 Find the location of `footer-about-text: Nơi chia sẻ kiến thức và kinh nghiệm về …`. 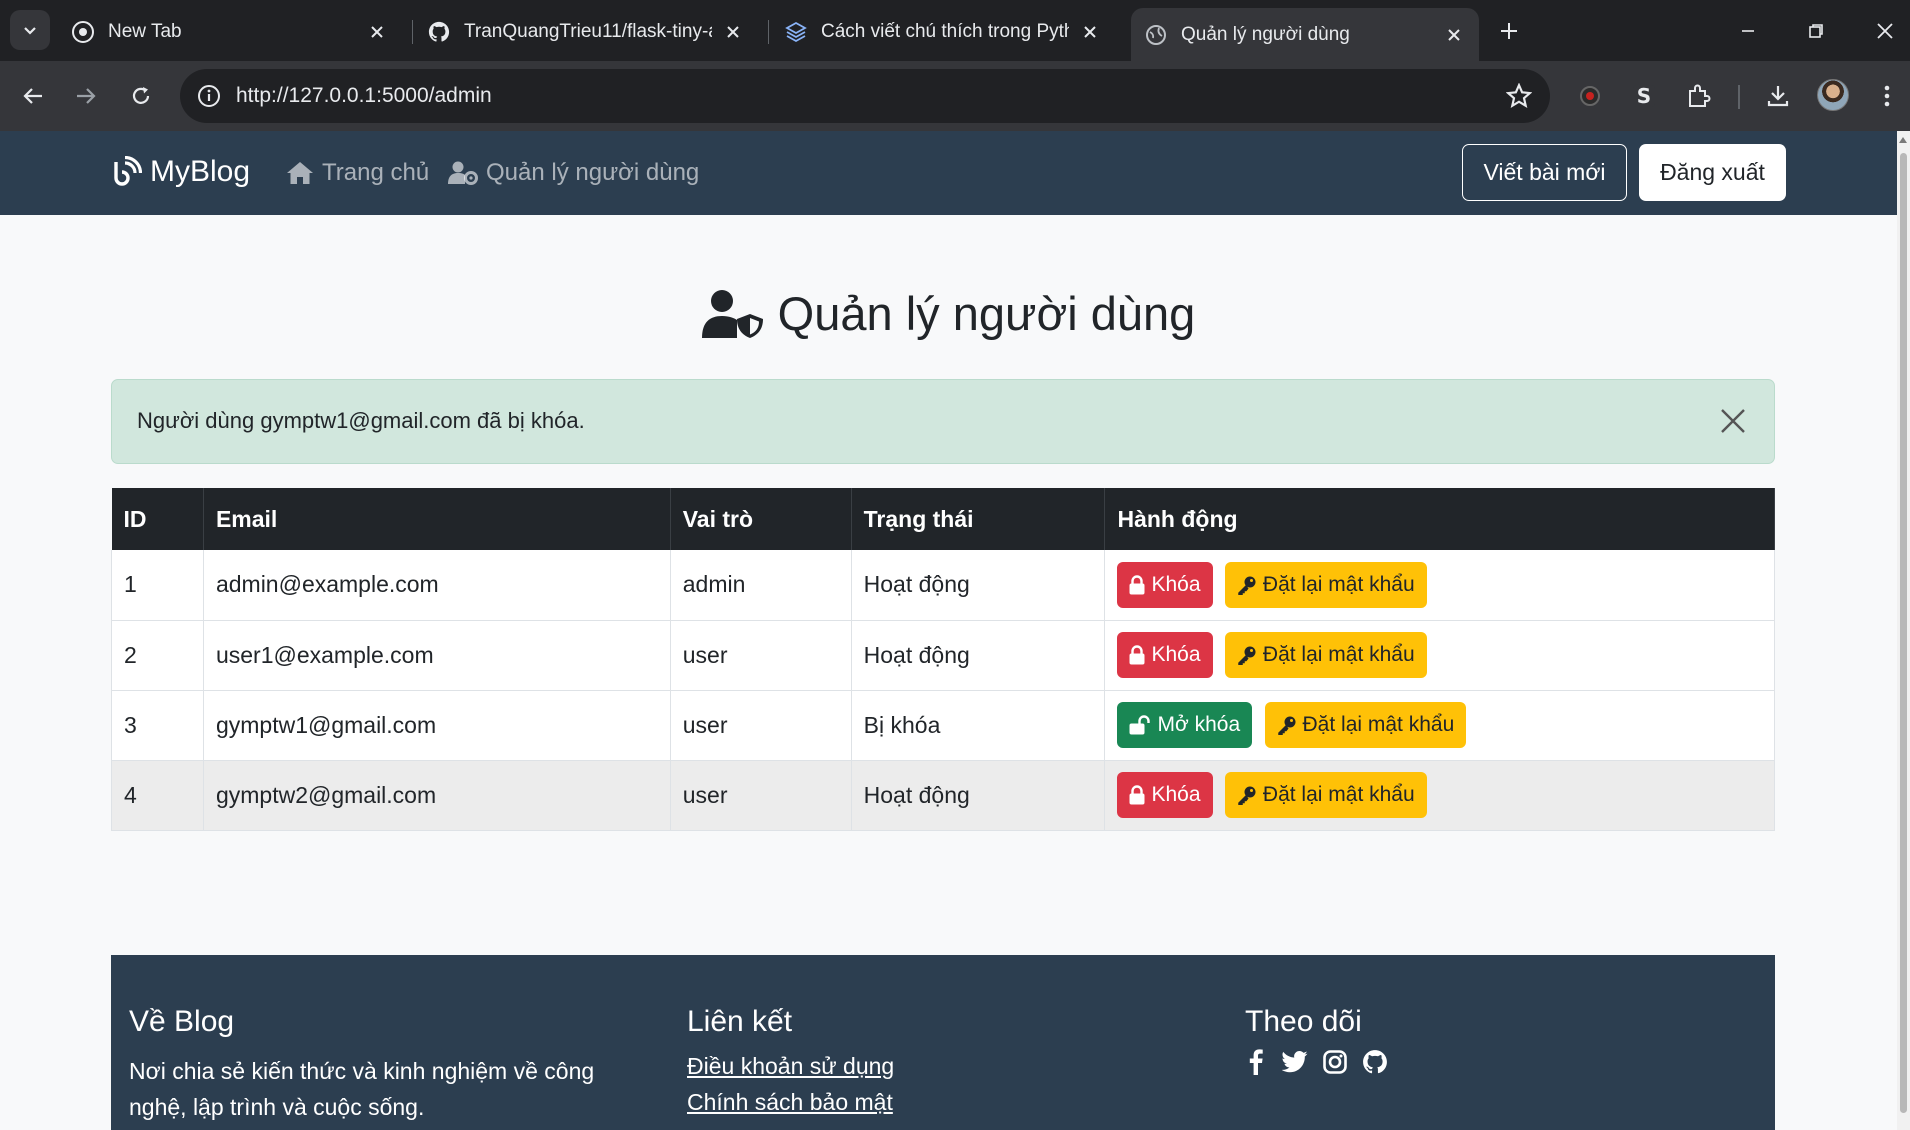

footer-about-text: Nơi chia sẻ kiến thức và kinh nghiệm về … is located at coordinates (362, 1089).